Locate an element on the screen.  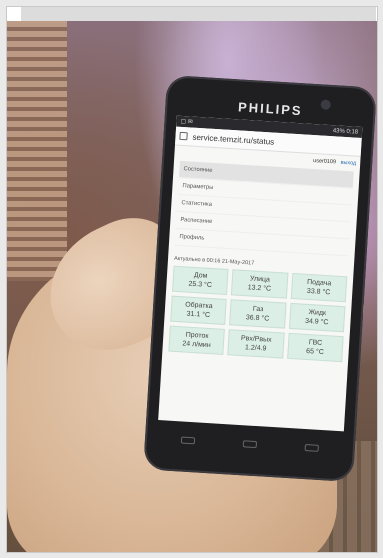
tile-home: Дом 25.3 °C is located at coordinates (200, 280).